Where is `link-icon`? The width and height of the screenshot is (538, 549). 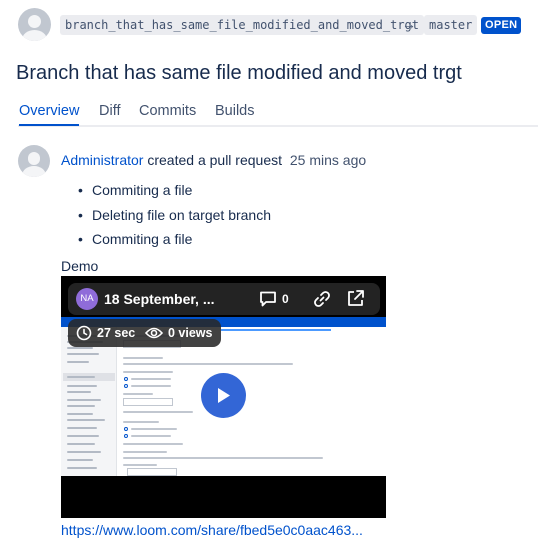 link-icon is located at coordinates (322, 299).